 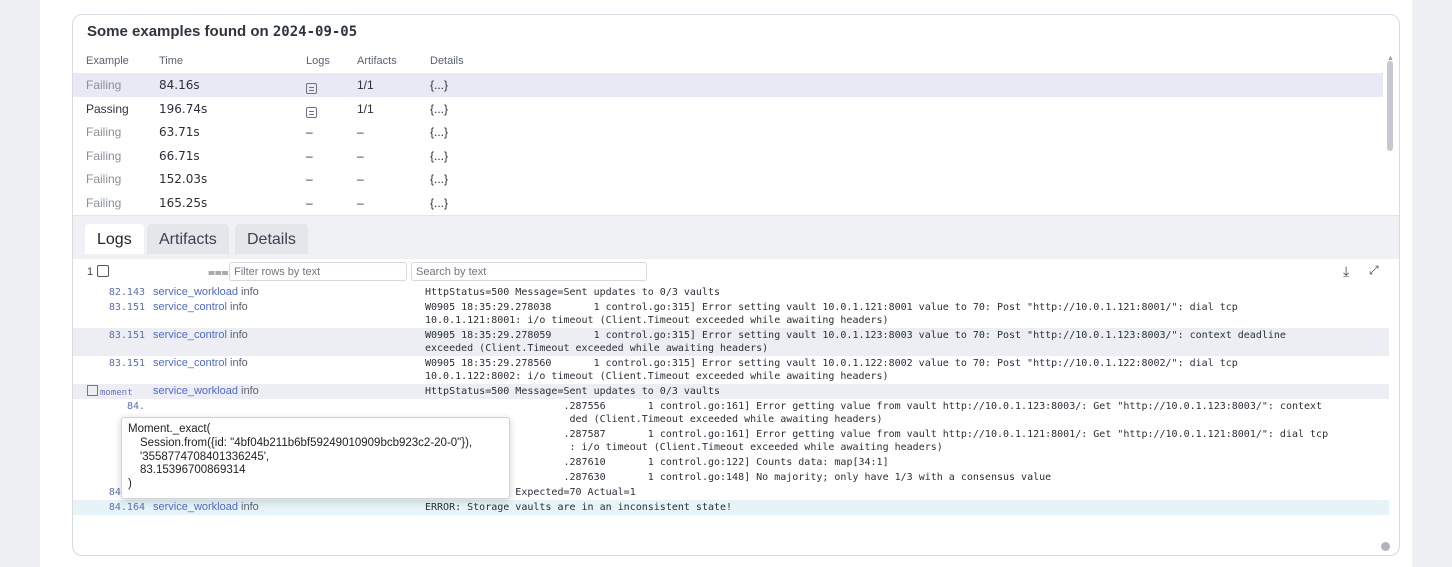 What do you see at coordinates (447, 61) in the screenshot?
I see `col-details: Details` at bounding box center [447, 61].